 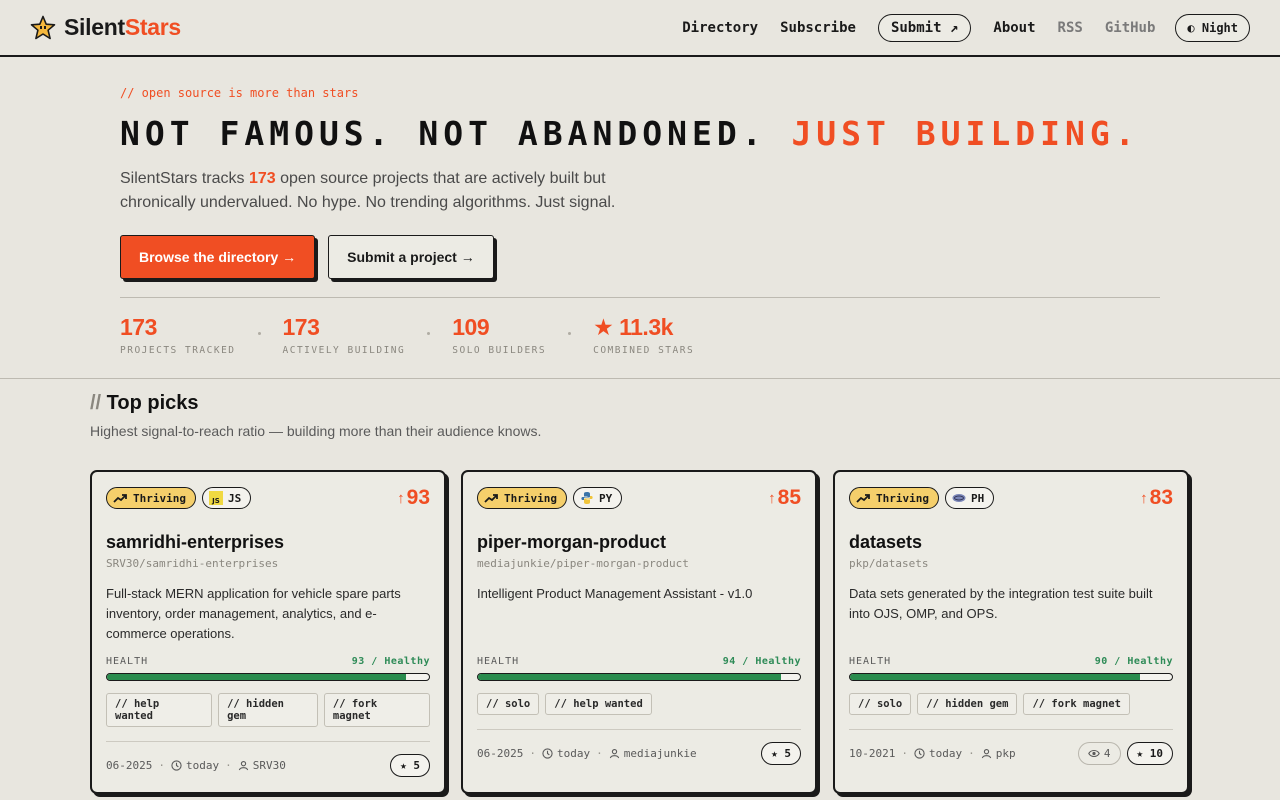 I want to click on eye-icon, so click(x=1094, y=753).